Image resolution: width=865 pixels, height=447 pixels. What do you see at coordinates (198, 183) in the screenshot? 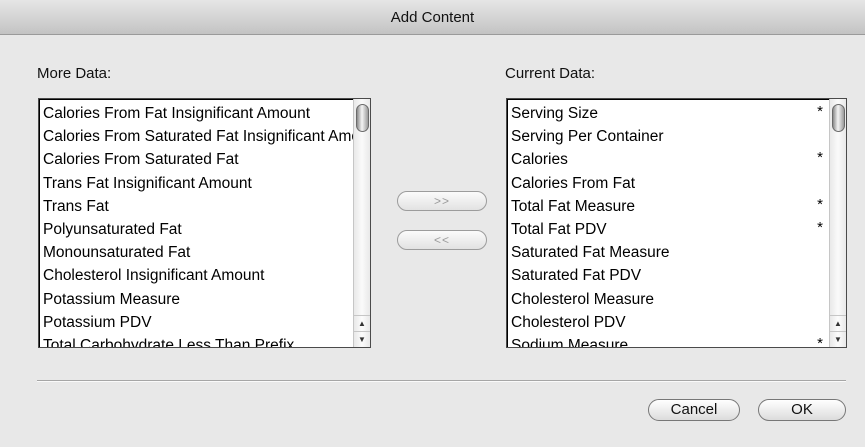
I see `list-item: Trans Fat Insignificant Amount` at bounding box center [198, 183].